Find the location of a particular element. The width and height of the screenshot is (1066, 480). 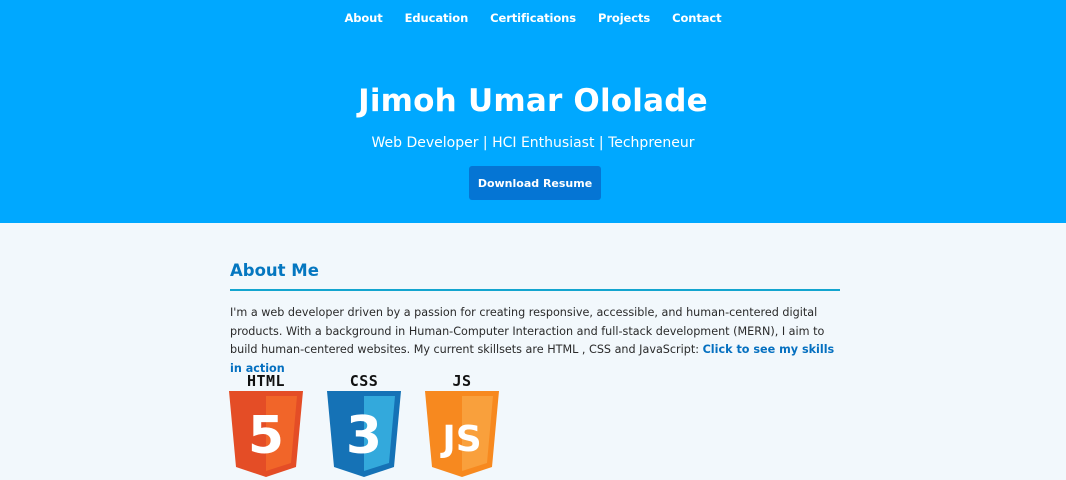

nav-contact: Contact is located at coordinates (697, 19).